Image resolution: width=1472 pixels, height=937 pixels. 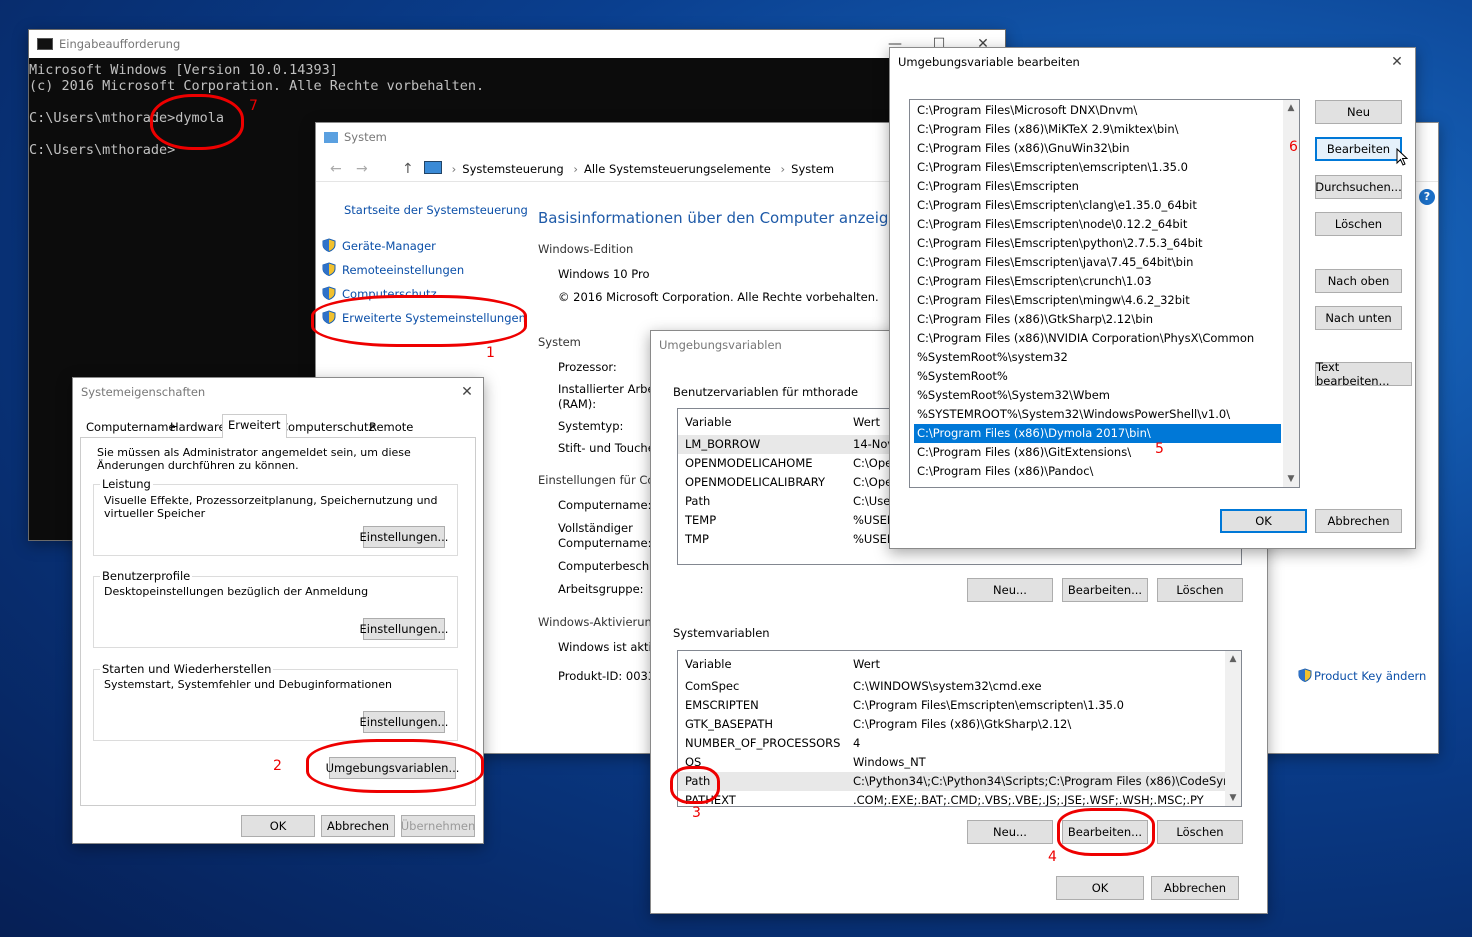 What do you see at coordinates (677, 169) in the screenshot?
I see `breadcrumb-item: Alle Systemsteuerungselemente` at bounding box center [677, 169].